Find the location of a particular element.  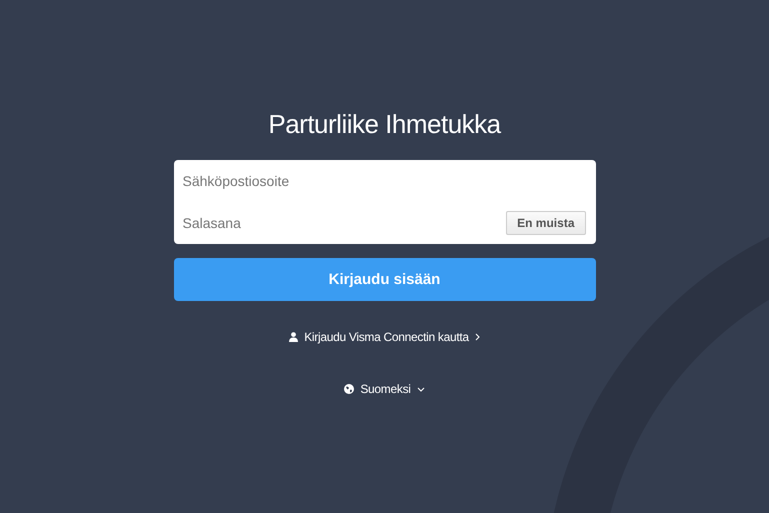

globe-icon is located at coordinates (349, 389).